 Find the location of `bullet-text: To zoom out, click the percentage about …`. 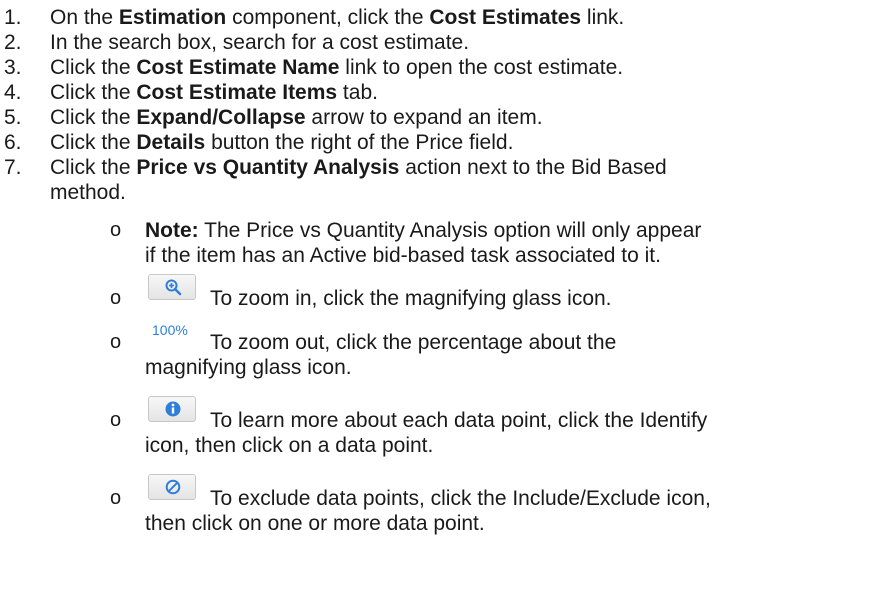

bullet-text: To zoom out, click the percentage about … is located at coordinates (413, 342).